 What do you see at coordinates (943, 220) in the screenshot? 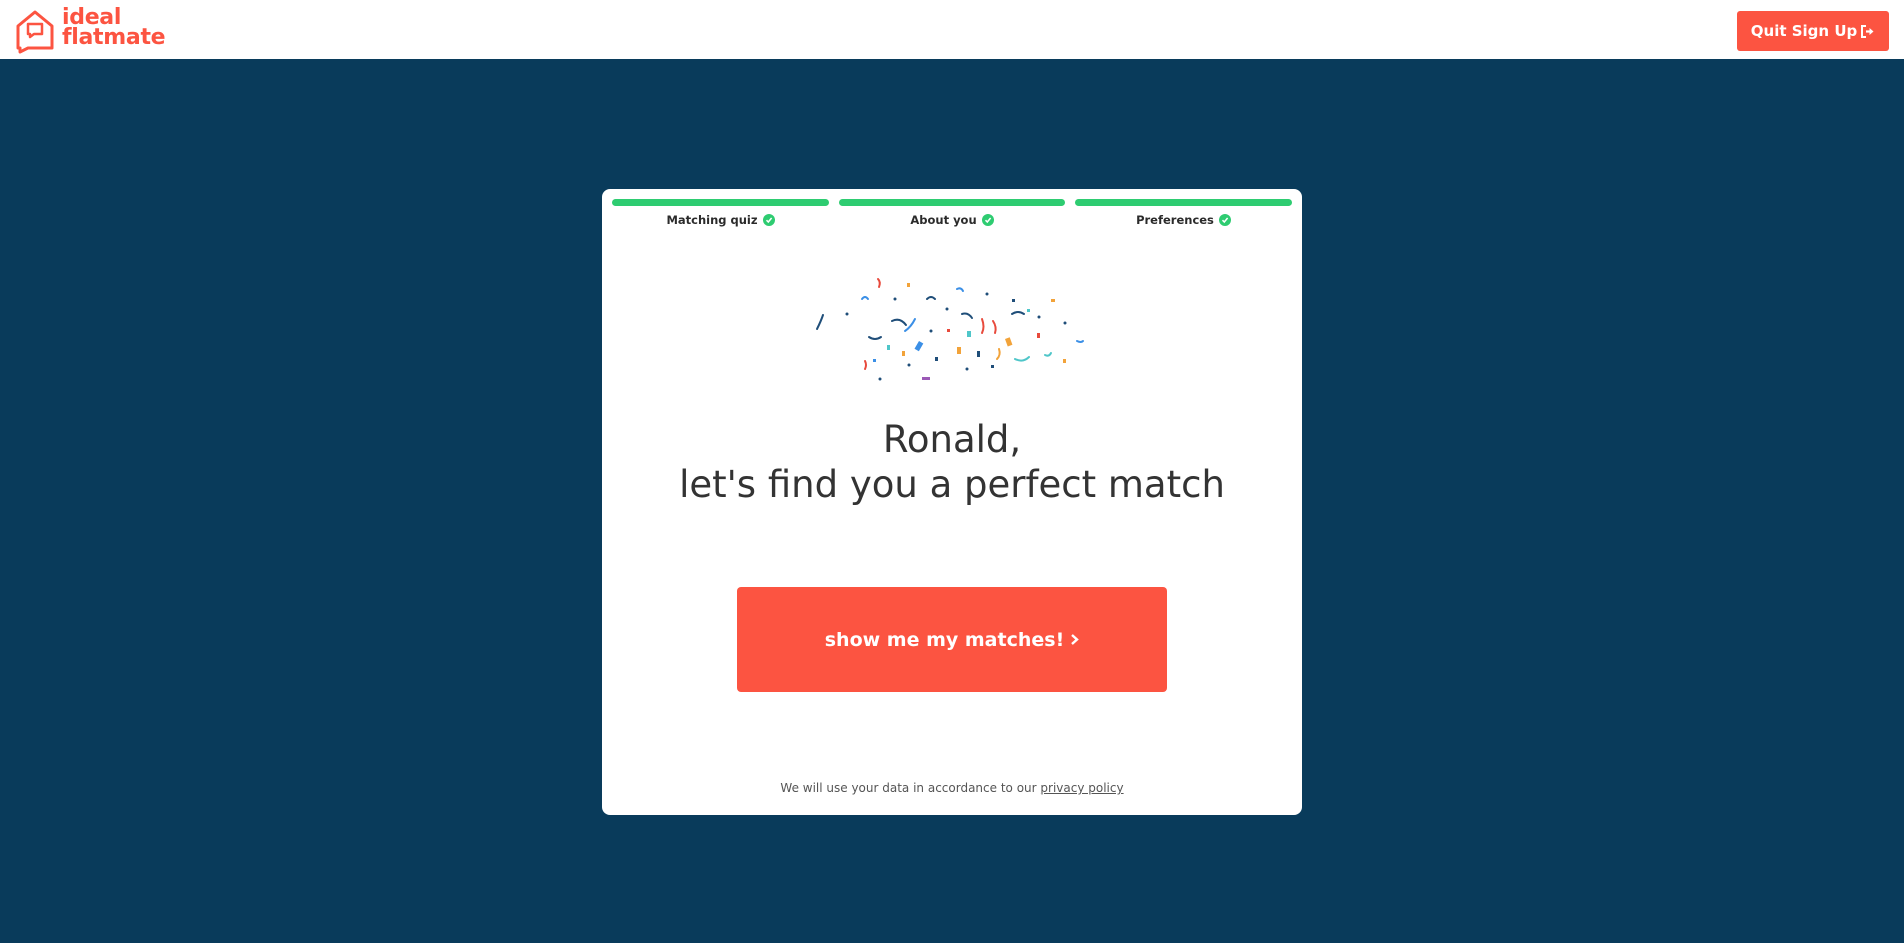
I see `step-label: About you` at bounding box center [943, 220].